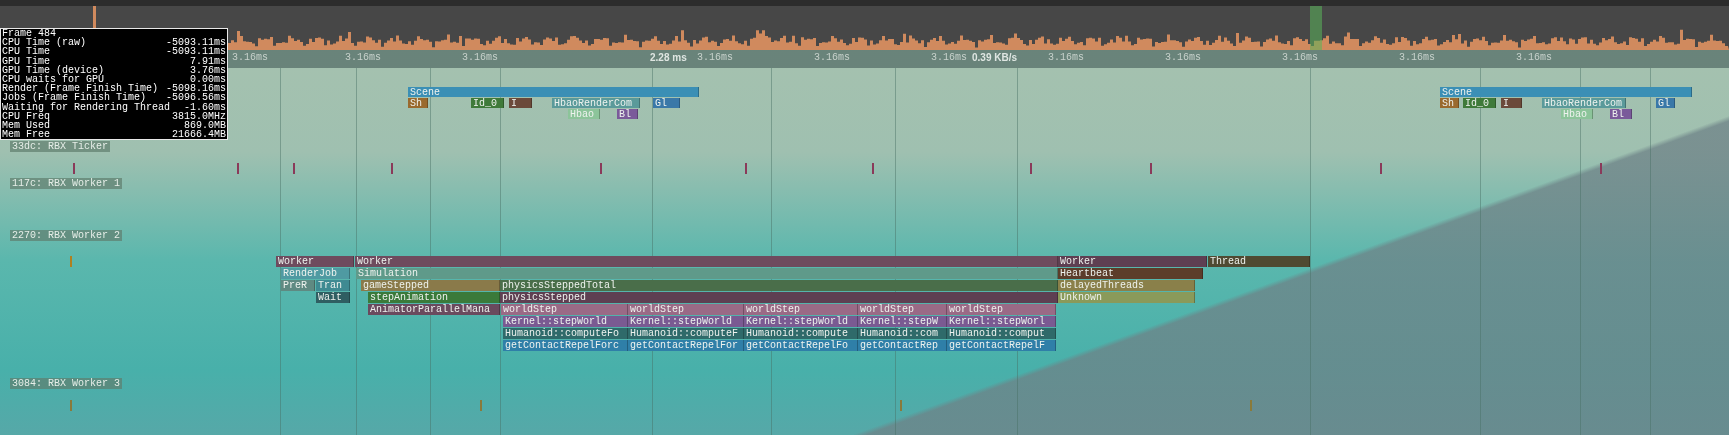 This screenshot has width=1729, height=435. What do you see at coordinates (902, 345) in the screenshot?
I see `timer-bar: getContactRep` at bounding box center [902, 345].